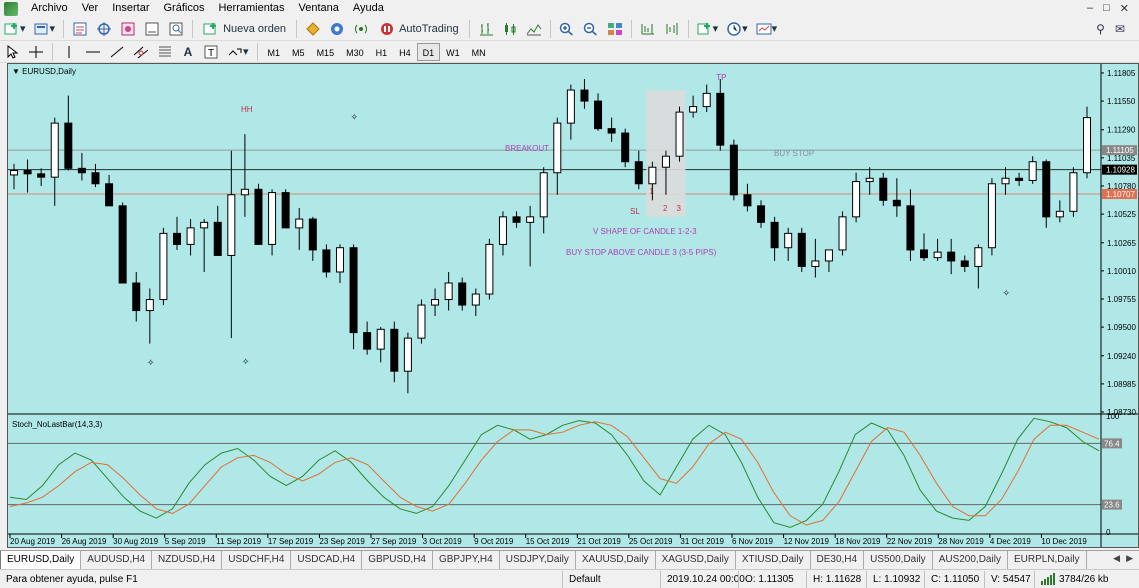  What do you see at coordinates (1106, 8) in the screenshot?
I see `restore-icon: □` at bounding box center [1106, 8].